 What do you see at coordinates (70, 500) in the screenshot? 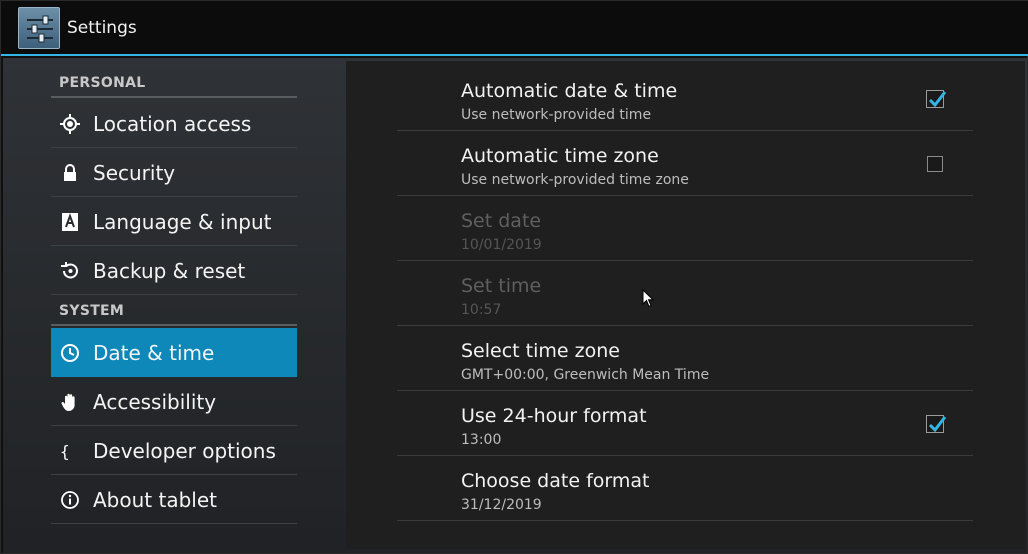
I see `info-icon` at bounding box center [70, 500].